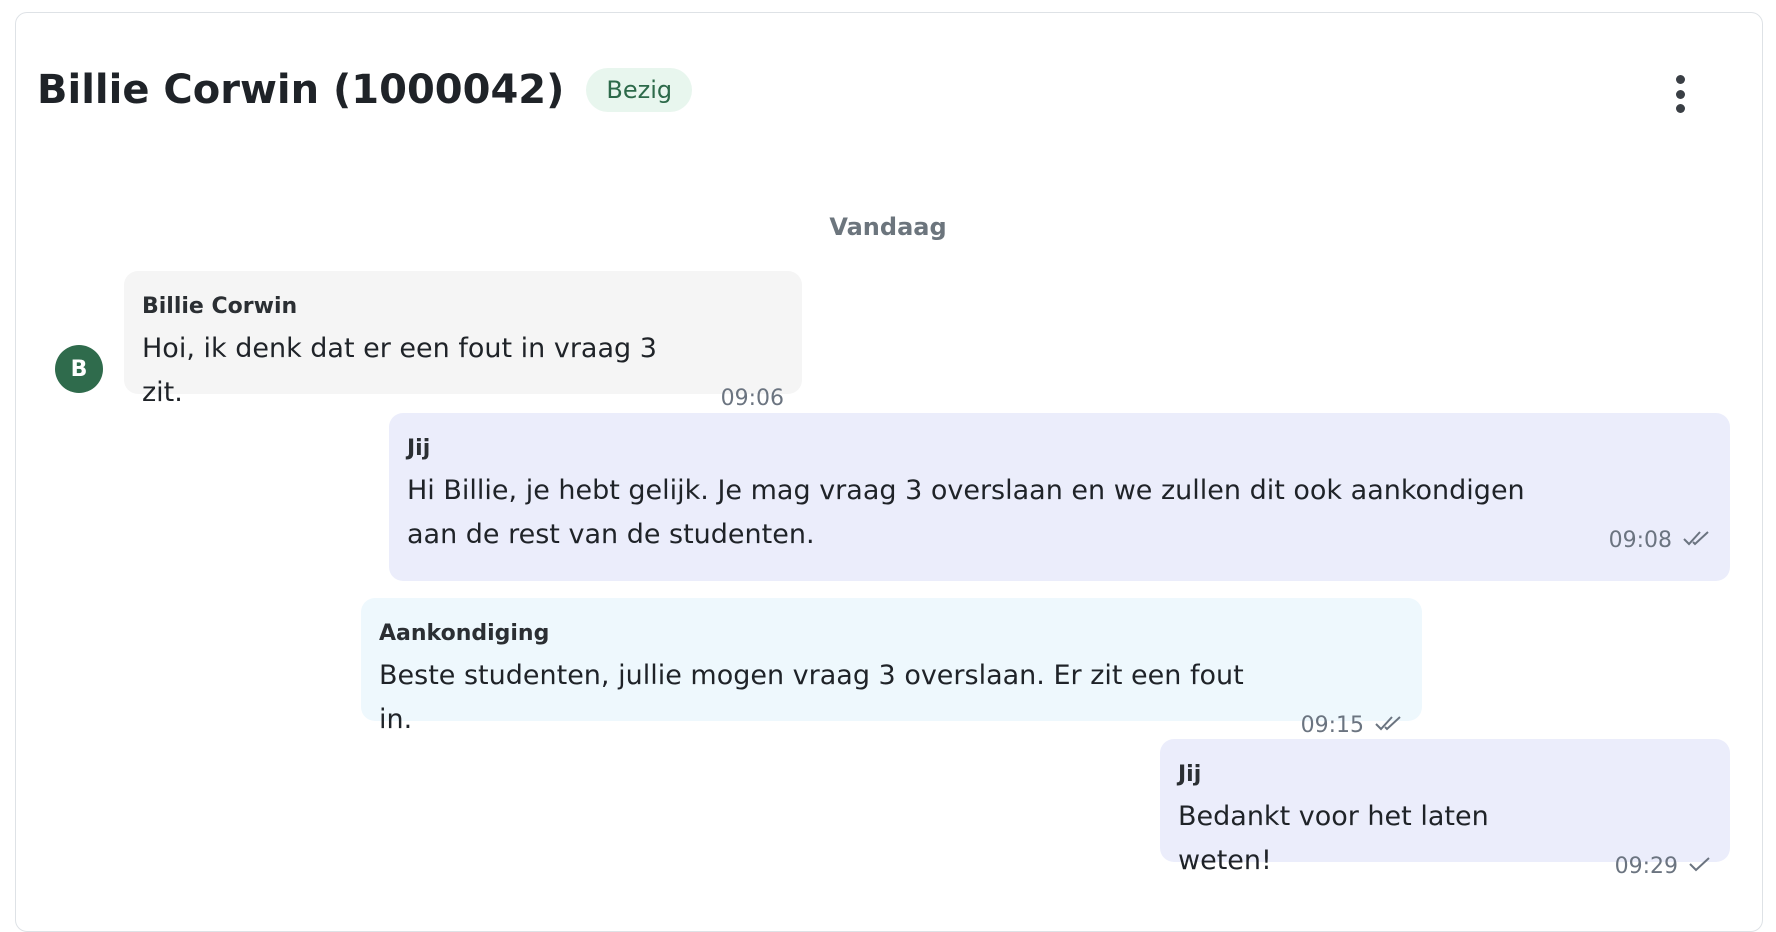  What do you see at coordinates (1445, 809) in the screenshot?
I see `message-bubble-outgoing: Jij Bedankt voor het laten weten! 09:29` at bounding box center [1445, 809].